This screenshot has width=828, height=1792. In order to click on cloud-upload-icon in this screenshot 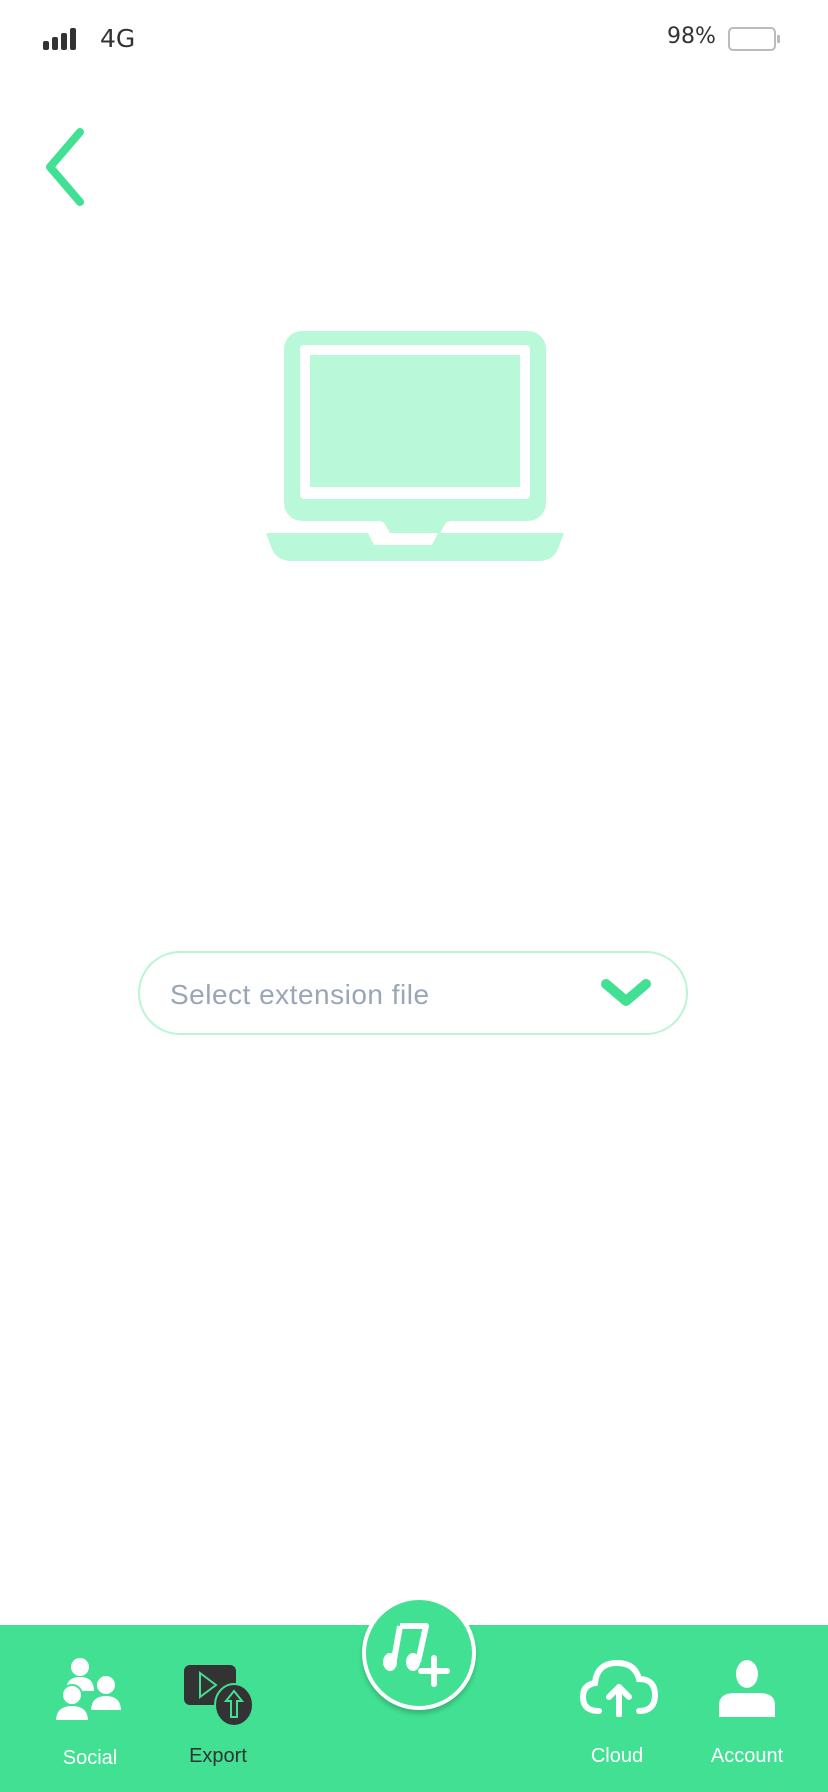, I will do `click(619, 1688)`.